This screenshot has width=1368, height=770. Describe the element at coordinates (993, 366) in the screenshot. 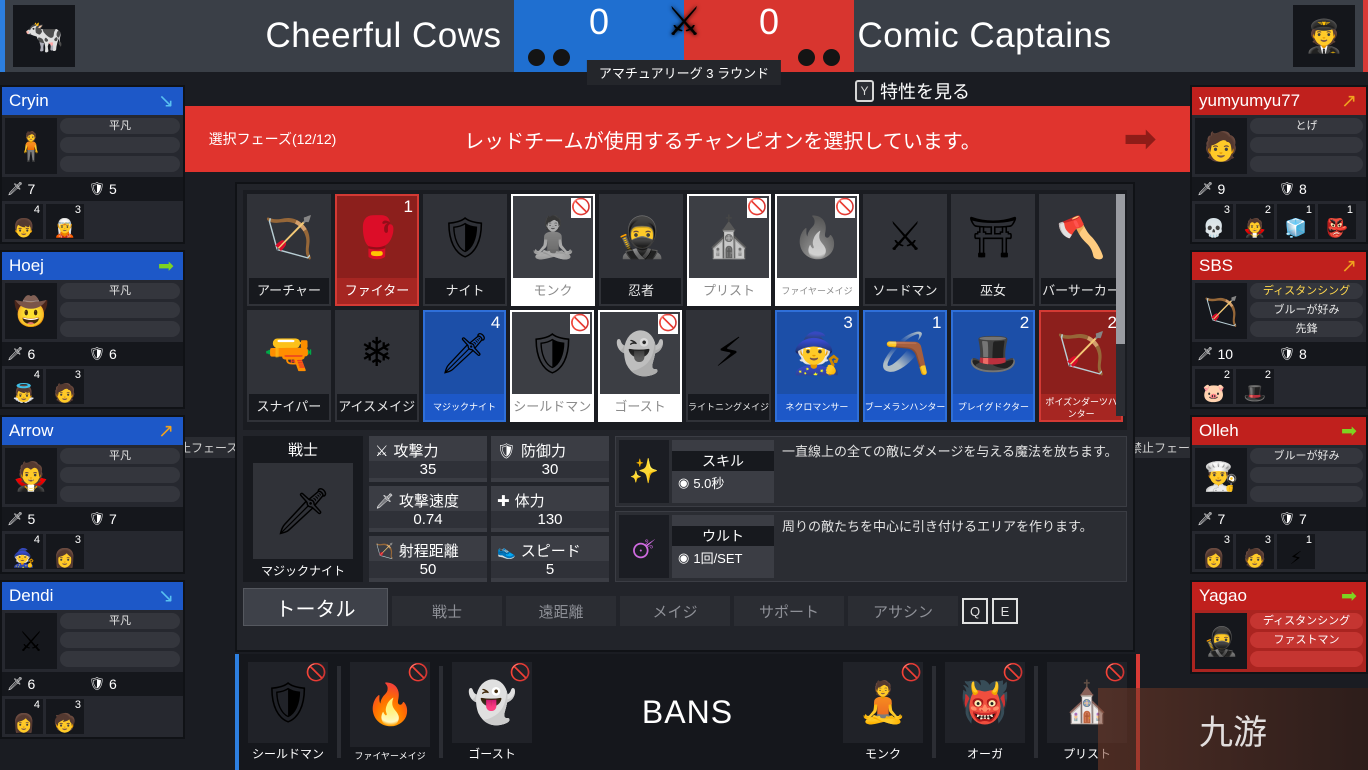

I see `champion-cell: 🎩 2 プレイグドクター` at that location.